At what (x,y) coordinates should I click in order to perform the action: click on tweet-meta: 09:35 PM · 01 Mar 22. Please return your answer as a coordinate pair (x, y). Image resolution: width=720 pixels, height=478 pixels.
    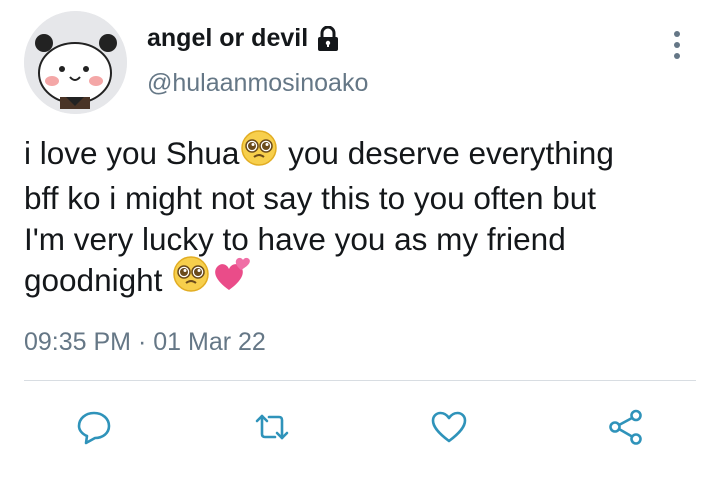
    Looking at the image, I should click on (145, 342).